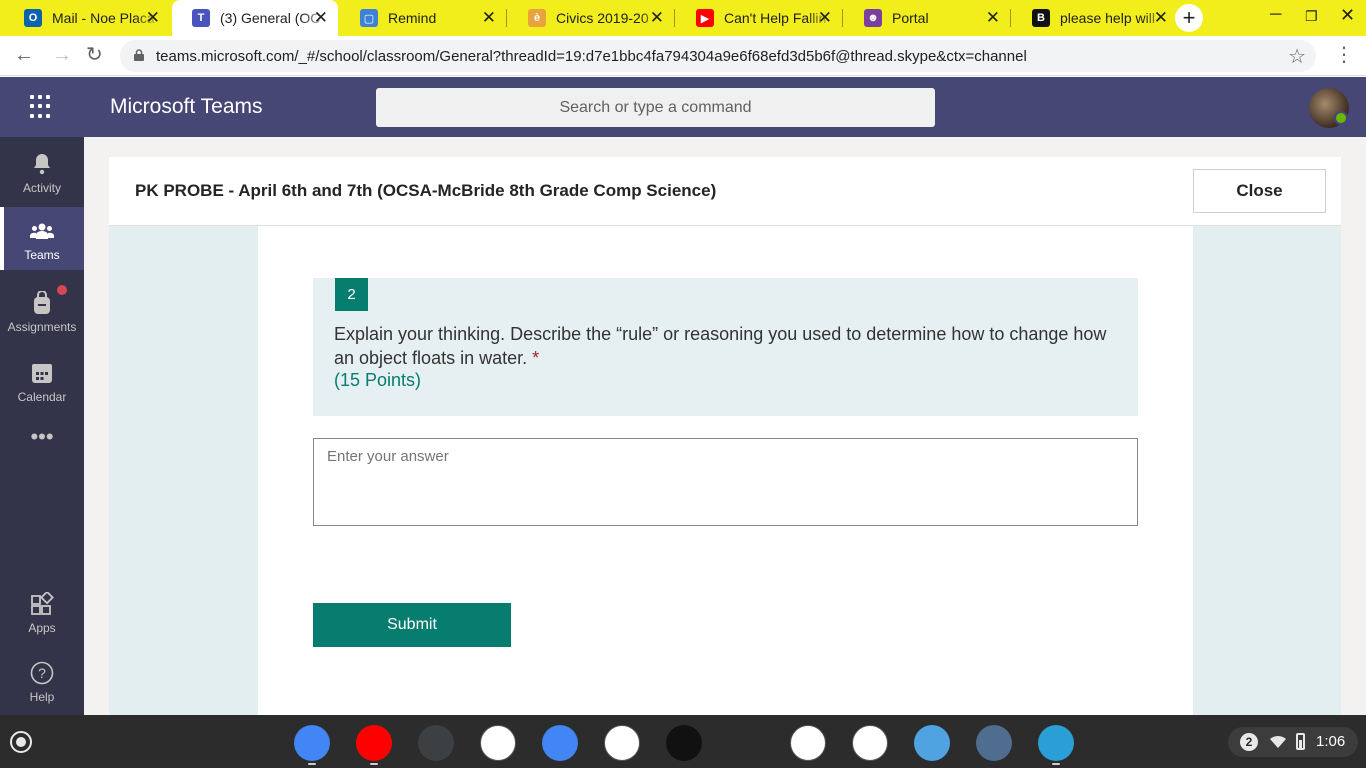 The width and height of the screenshot is (1366, 768). What do you see at coordinates (374, 743) in the screenshot?
I see `youtube-icon` at bounding box center [374, 743].